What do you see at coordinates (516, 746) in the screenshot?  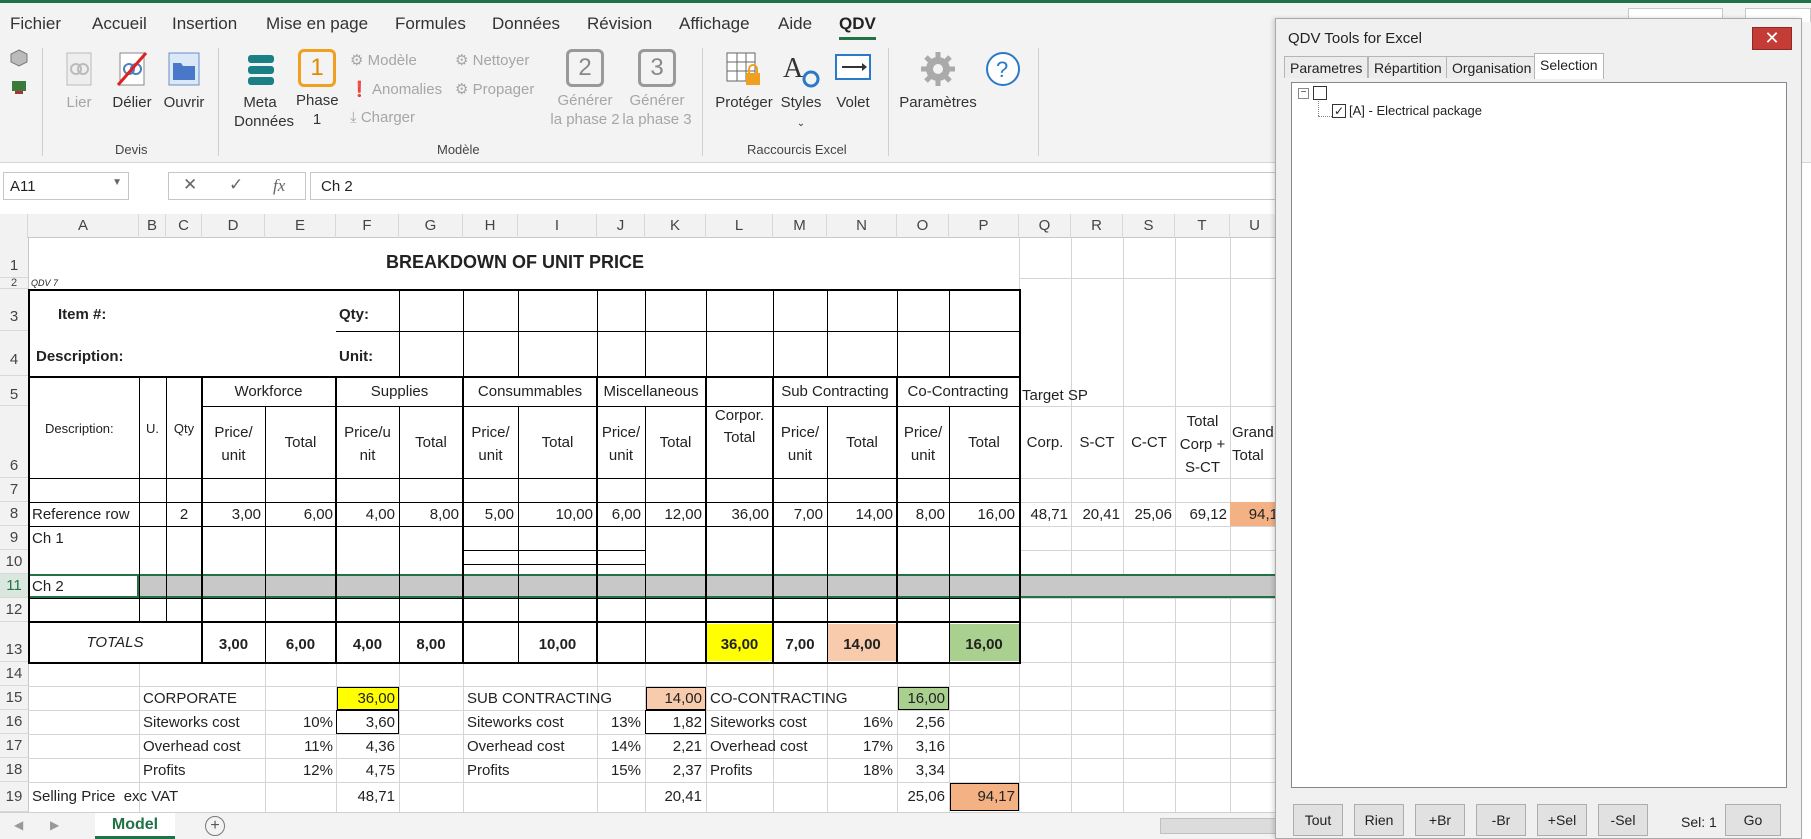 I see `sub-overhead-label: Overhead cost` at bounding box center [516, 746].